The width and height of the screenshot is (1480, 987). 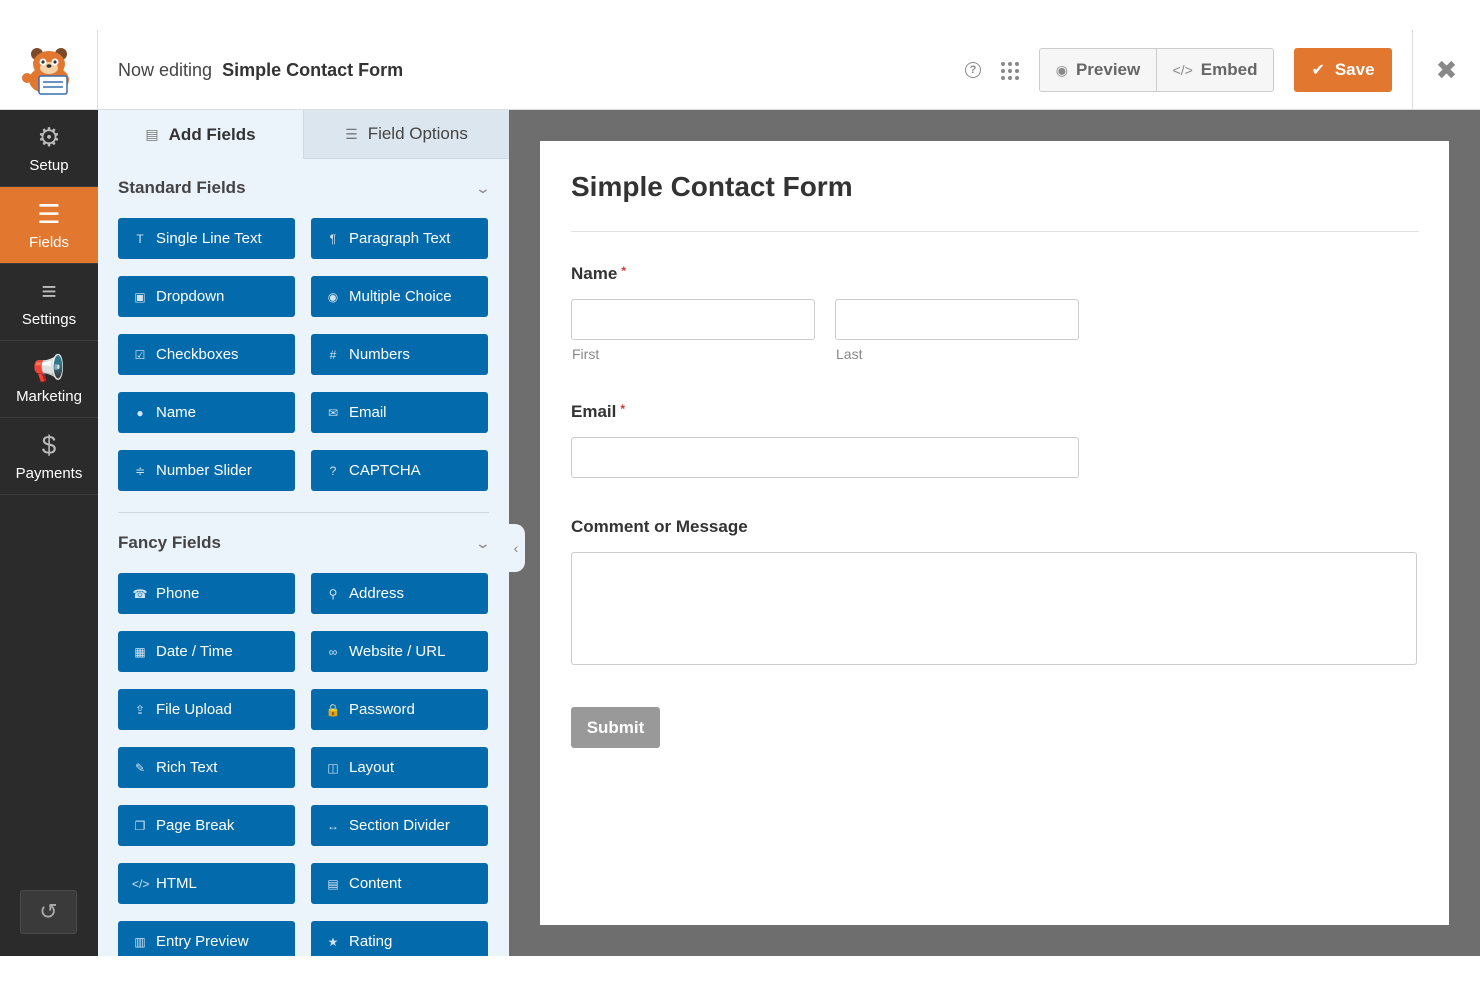 What do you see at coordinates (49, 290) in the screenshot?
I see `sliders-icon: ≡` at bounding box center [49, 290].